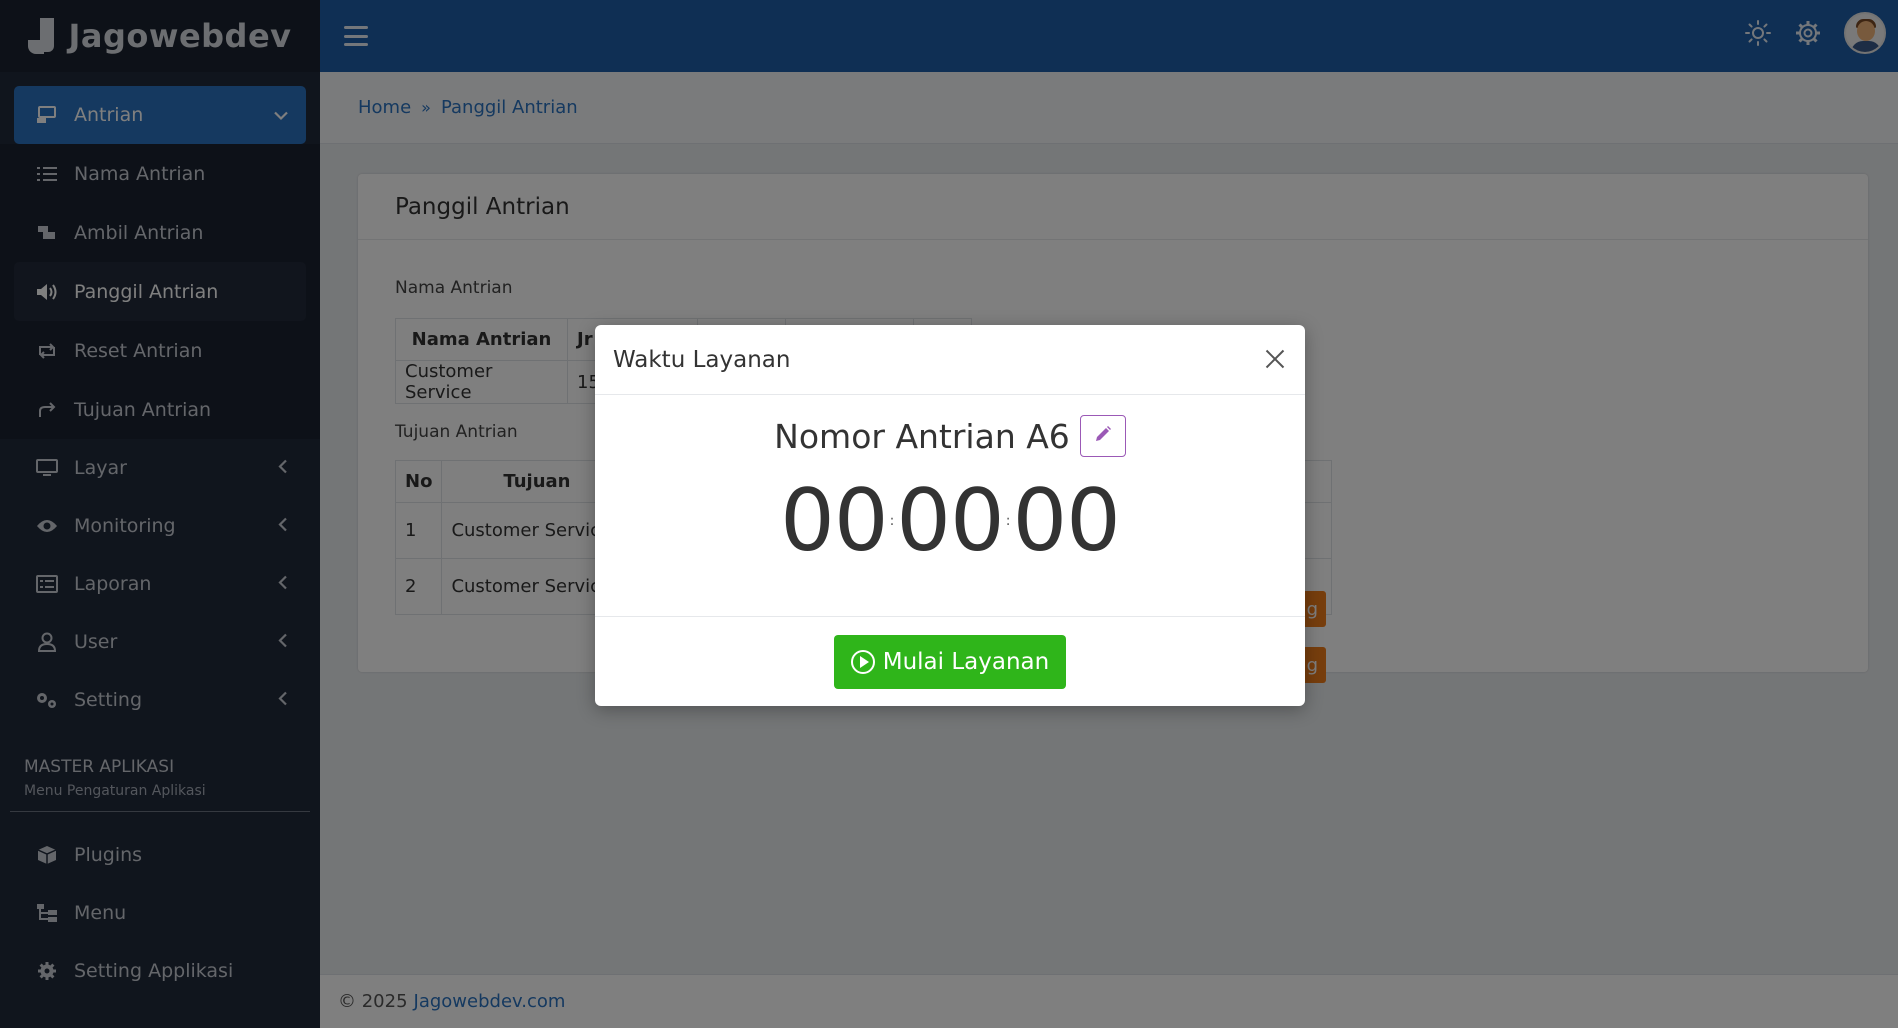  Describe the element at coordinates (1066, 521) in the screenshot. I see `timer-seconds: 00` at that location.